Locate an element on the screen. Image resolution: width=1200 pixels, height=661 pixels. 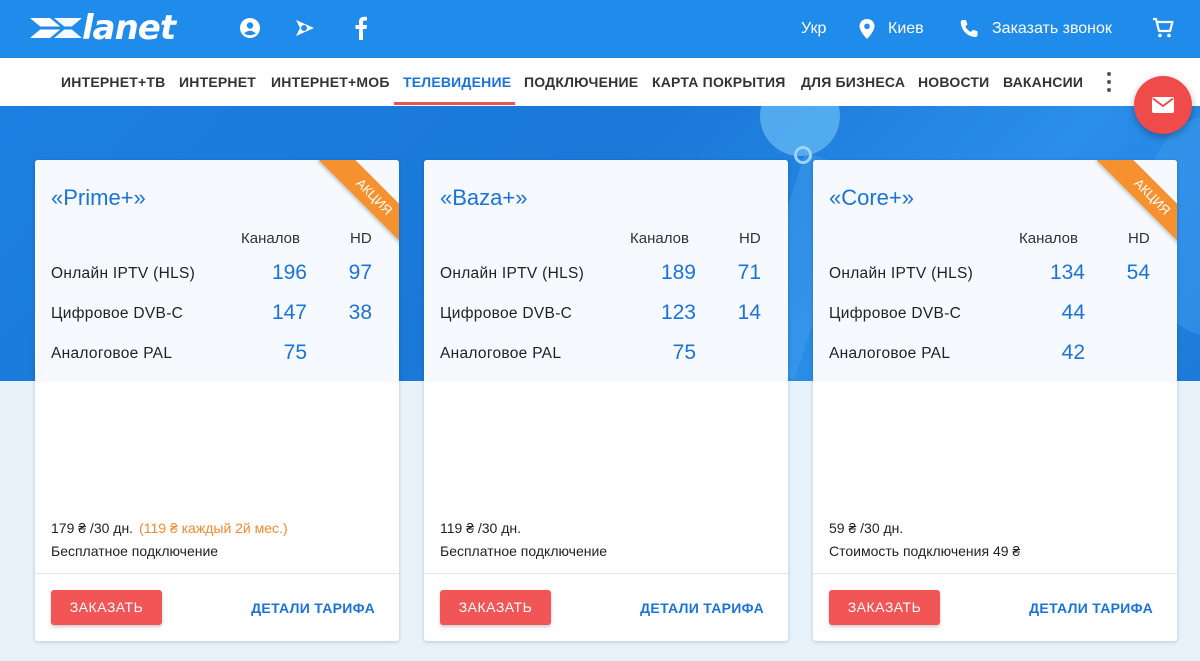
tariff-title: «Prime+» is located at coordinates (98, 197).